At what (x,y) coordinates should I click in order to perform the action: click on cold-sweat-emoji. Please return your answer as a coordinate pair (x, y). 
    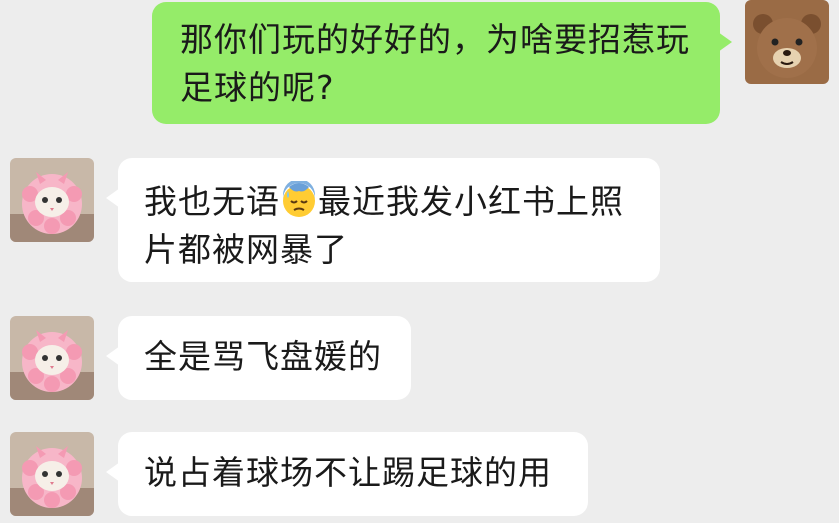
    Looking at the image, I should click on (299, 199).